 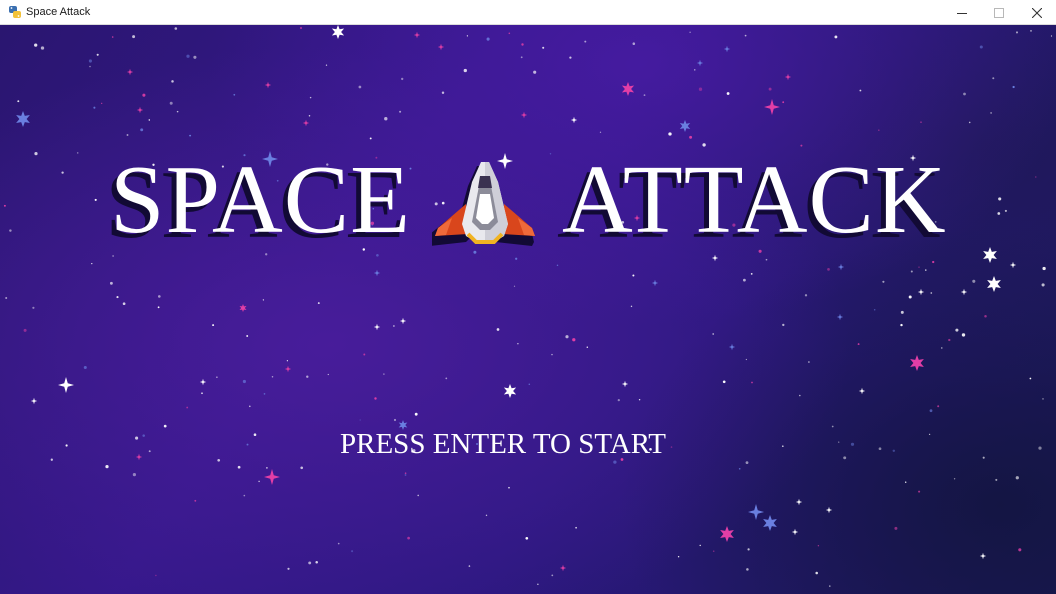 I want to click on close-button, so click(x=1036, y=12).